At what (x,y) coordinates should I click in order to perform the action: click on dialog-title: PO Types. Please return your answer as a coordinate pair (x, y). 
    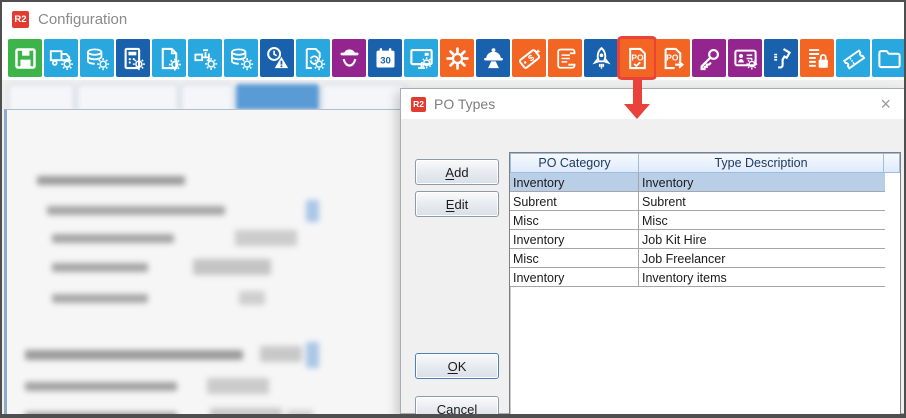
    Looking at the image, I should click on (465, 104).